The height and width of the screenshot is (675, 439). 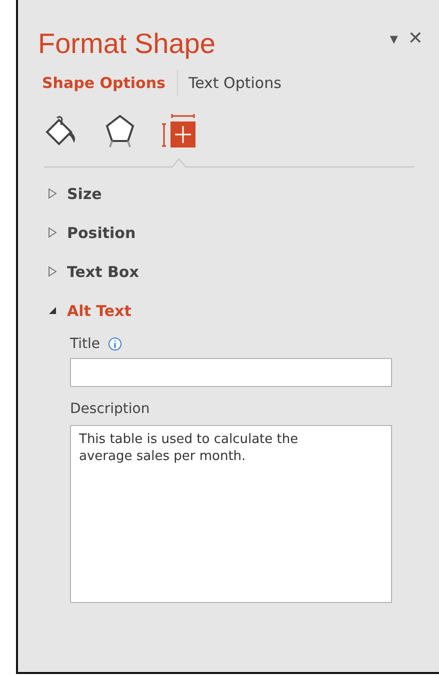 I want to click on pane-title: Format Shape, so click(x=127, y=44).